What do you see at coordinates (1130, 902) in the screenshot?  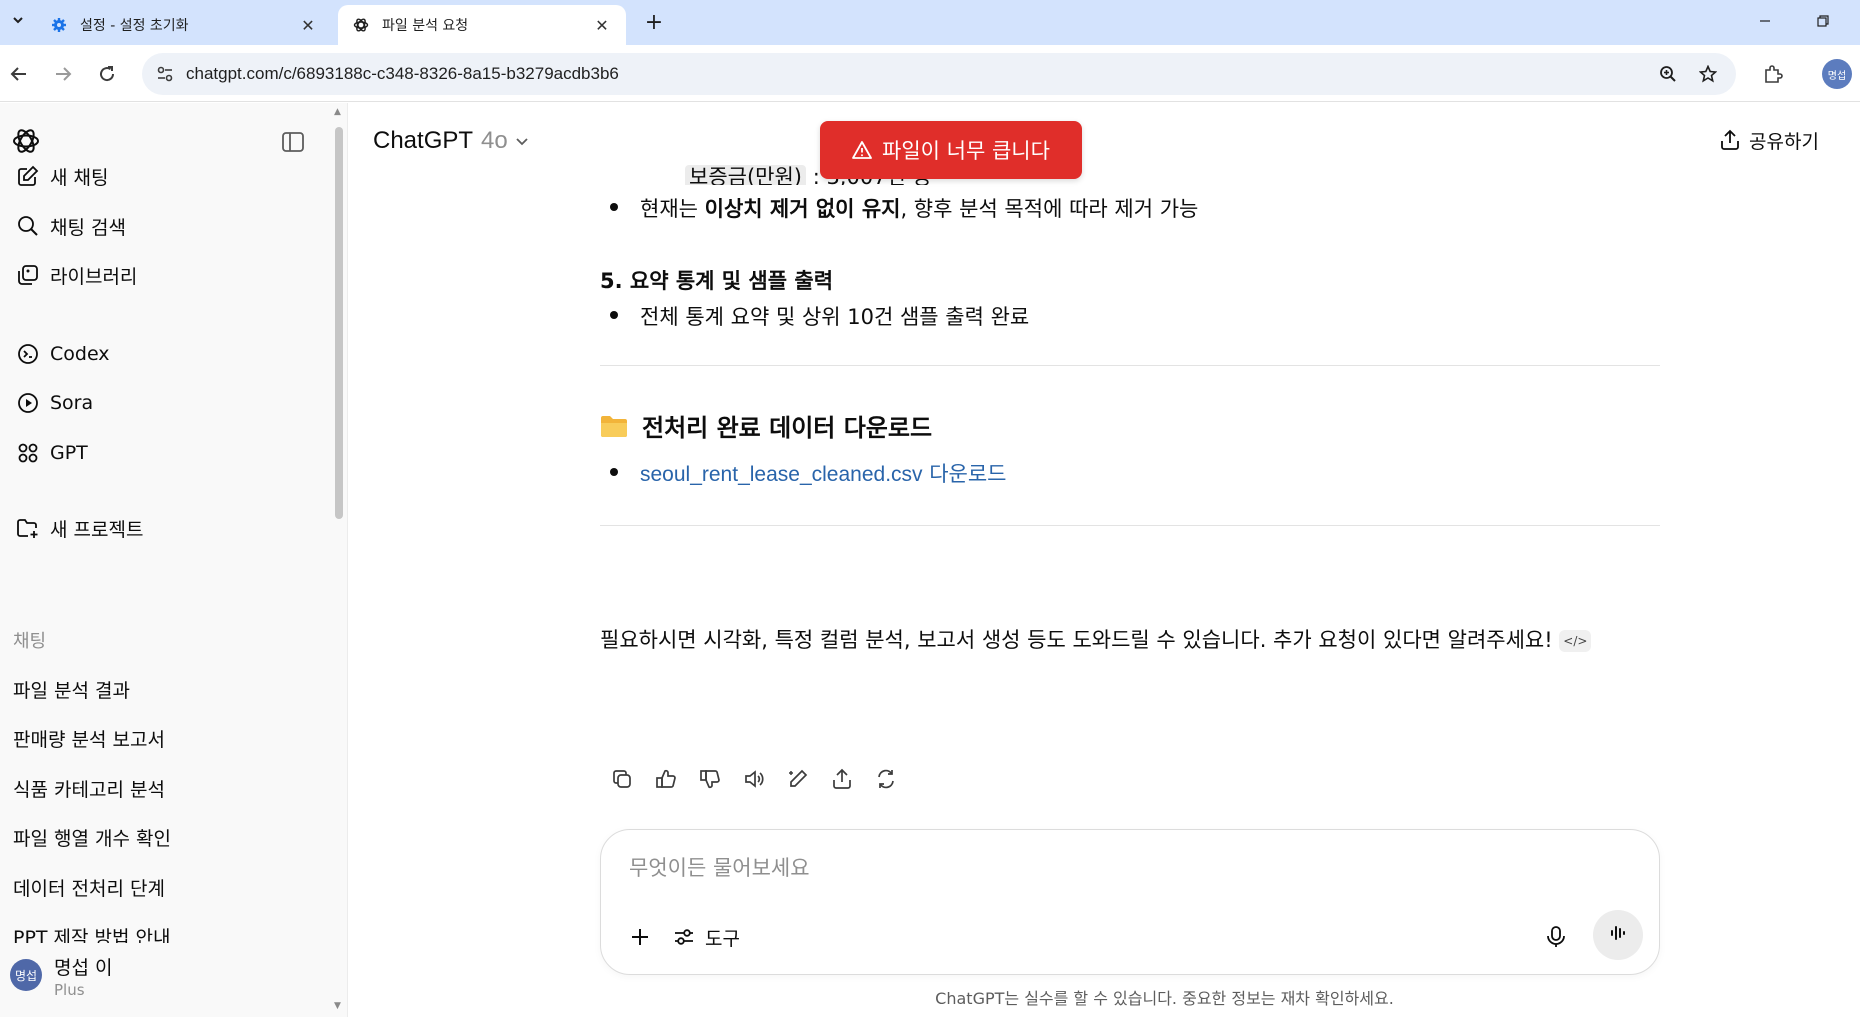 I see `message-composer: 무엇이든 물어보세요 도구` at bounding box center [1130, 902].